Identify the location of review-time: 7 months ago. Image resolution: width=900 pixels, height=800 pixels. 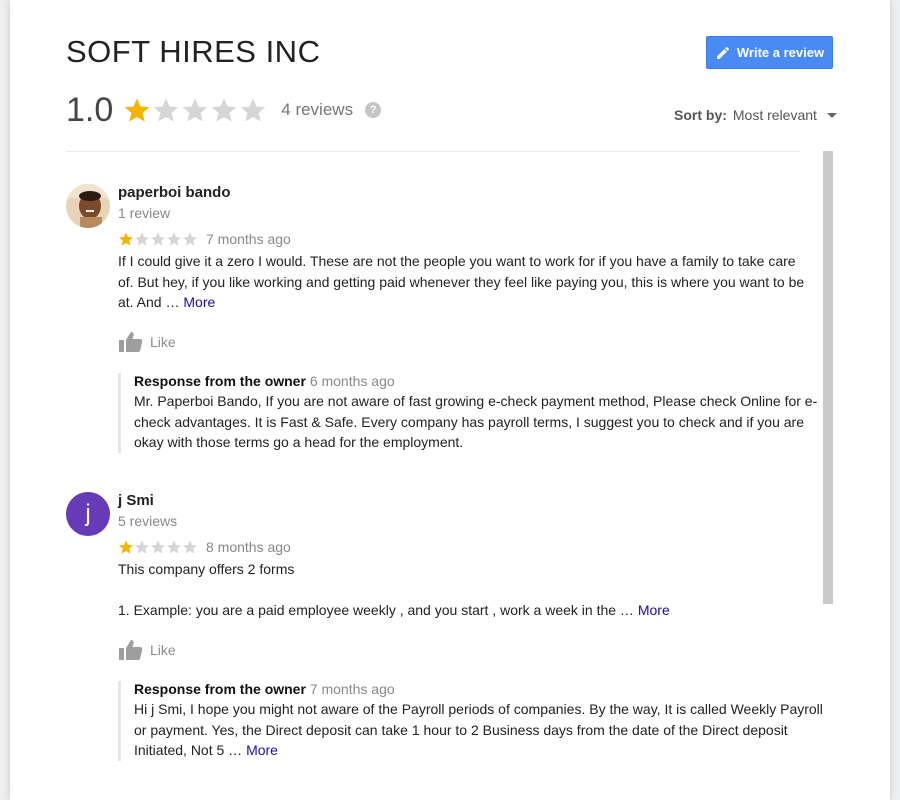
(248, 239).